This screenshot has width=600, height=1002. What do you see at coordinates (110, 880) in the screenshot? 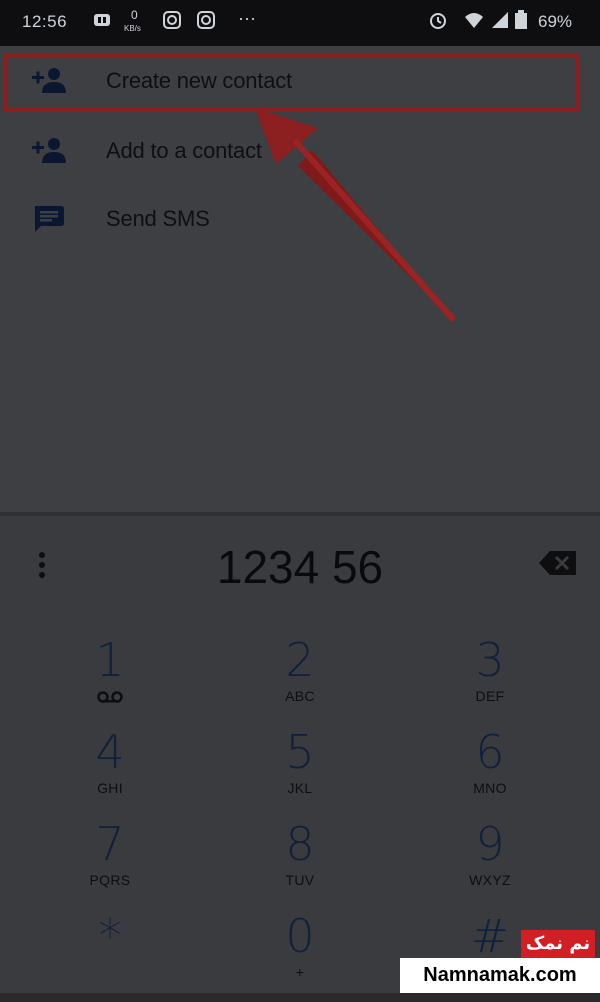
I see `key-letters: PQRS` at bounding box center [110, 880].